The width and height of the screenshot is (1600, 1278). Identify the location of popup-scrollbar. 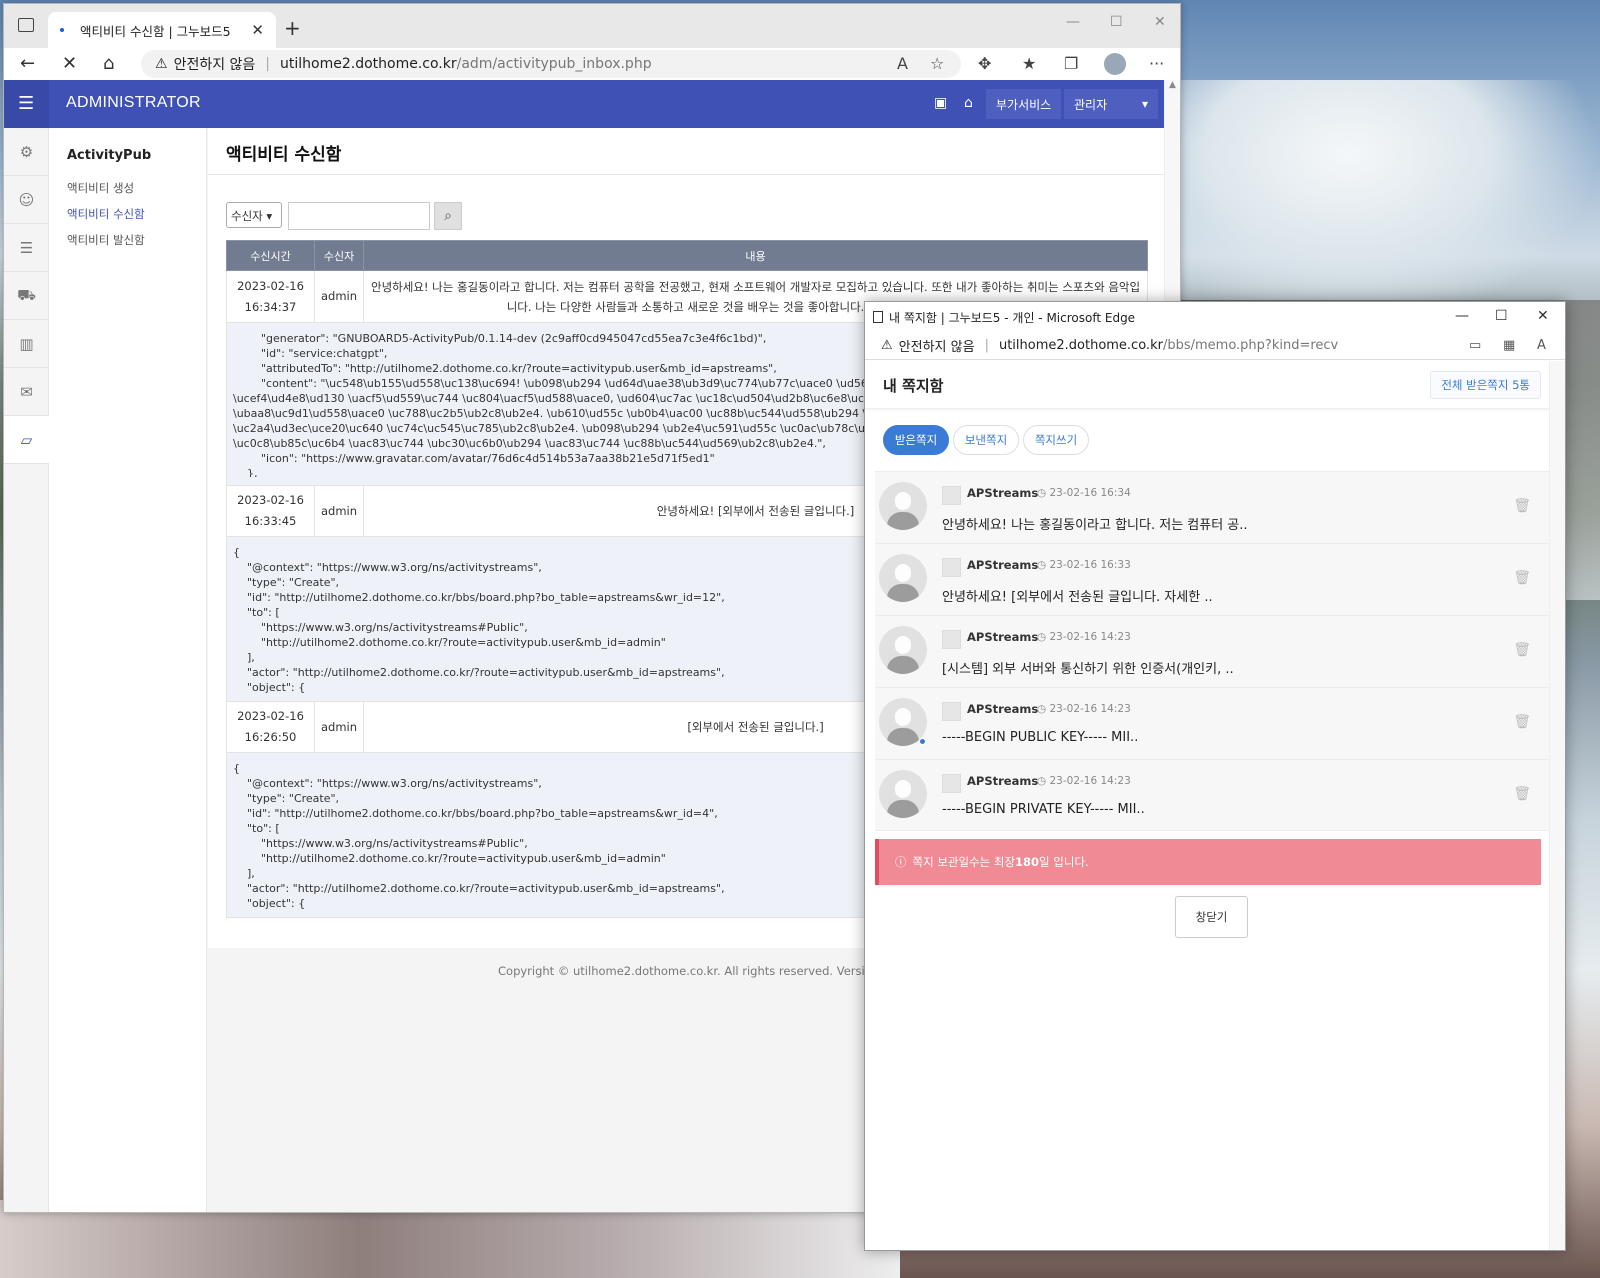
(1557, 805).